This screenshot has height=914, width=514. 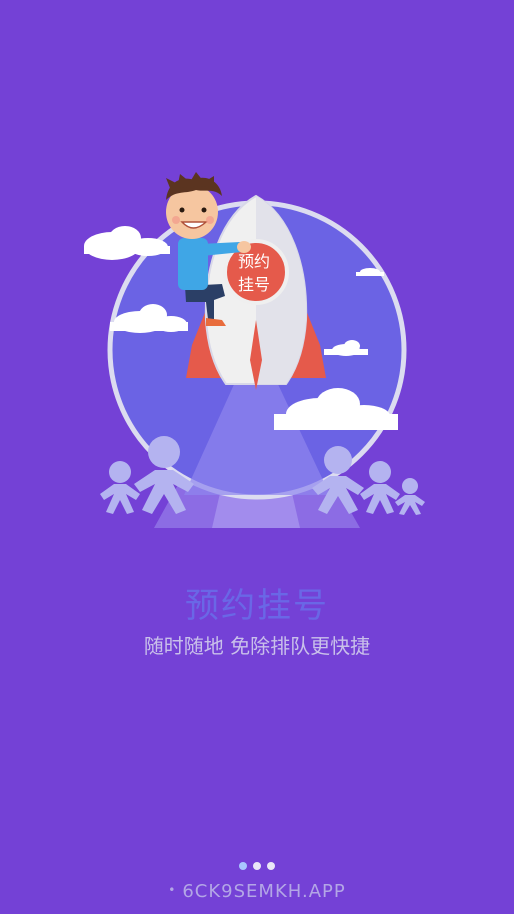 I want to click on footer-text: 6CK9SEMKH.APP, so click(x=264, y=891).